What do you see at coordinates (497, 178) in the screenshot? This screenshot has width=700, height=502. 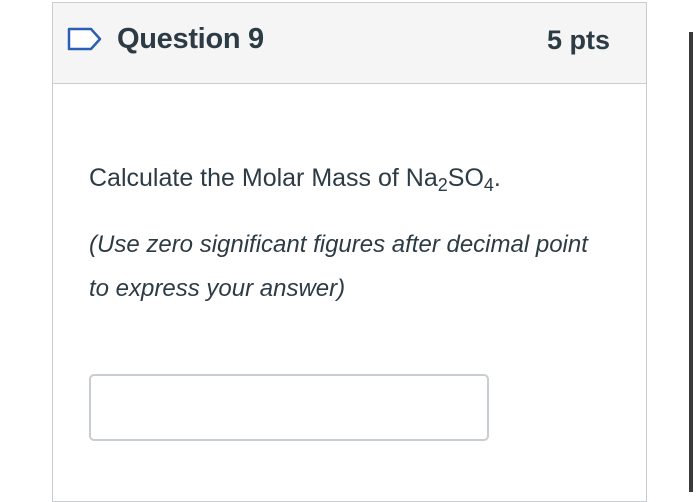 I see `formula-end: .` at bounding box center [497, 178].